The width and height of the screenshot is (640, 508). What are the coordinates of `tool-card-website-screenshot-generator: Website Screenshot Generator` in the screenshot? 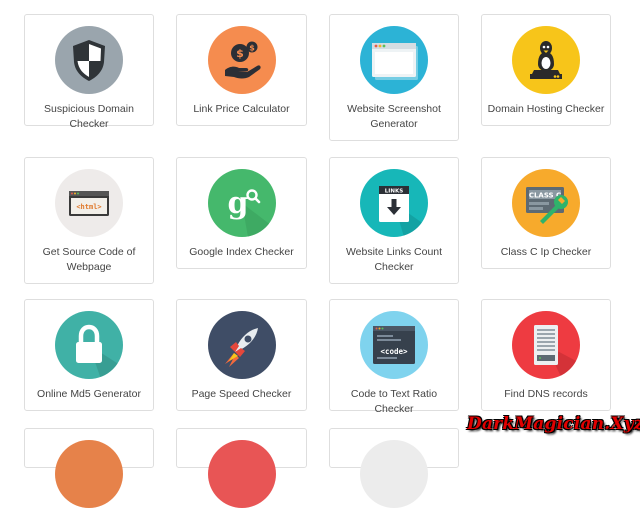 It's located at (394, 77).